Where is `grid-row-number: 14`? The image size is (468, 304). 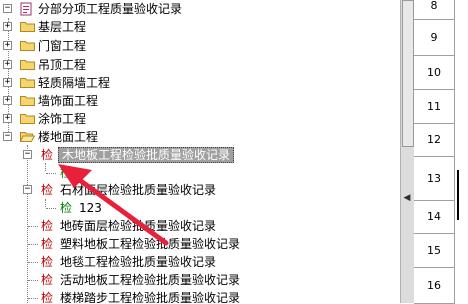
grid-row-number: 14 is located at coordinates (434, 217).